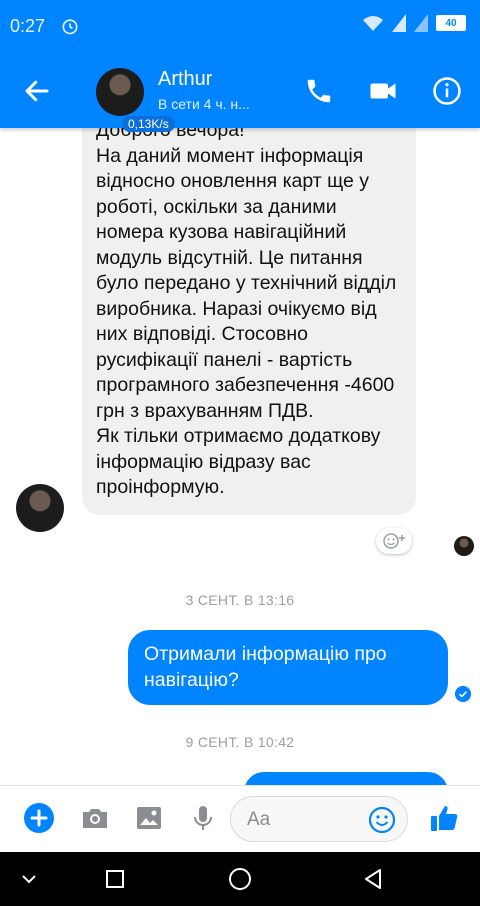  I want to click on delivered-check-icon, so click(463, 694).